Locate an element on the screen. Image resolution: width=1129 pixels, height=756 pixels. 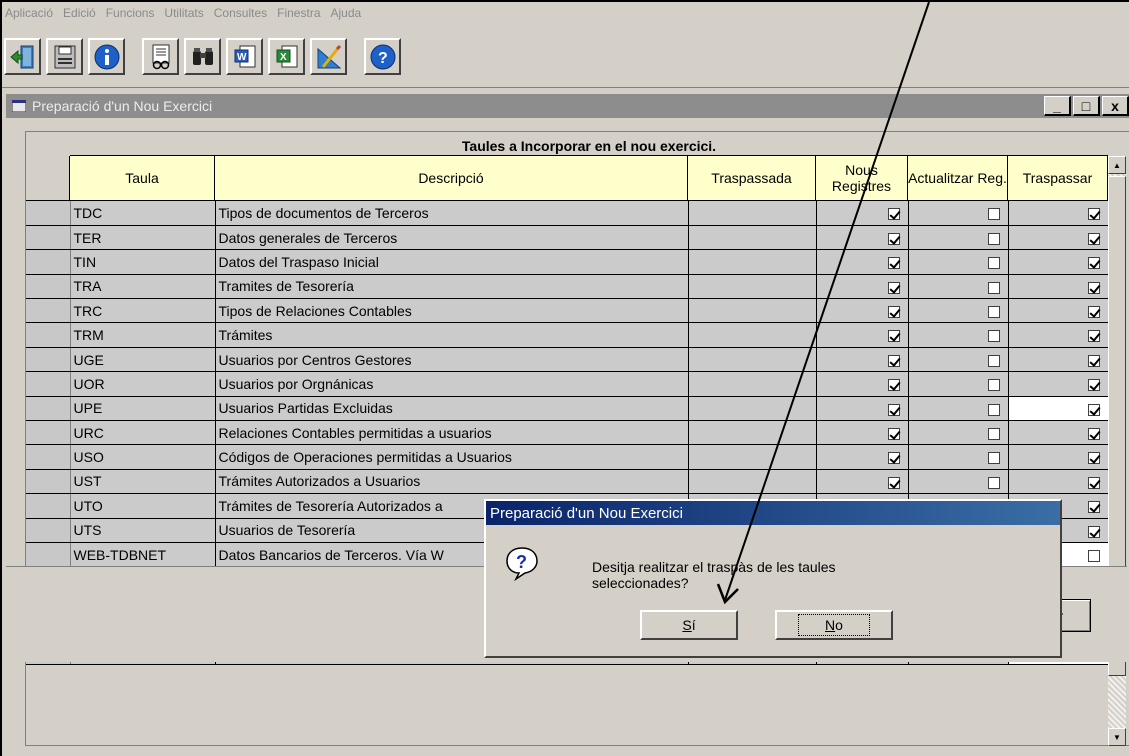
search-button is located at coordinates (202, 56).